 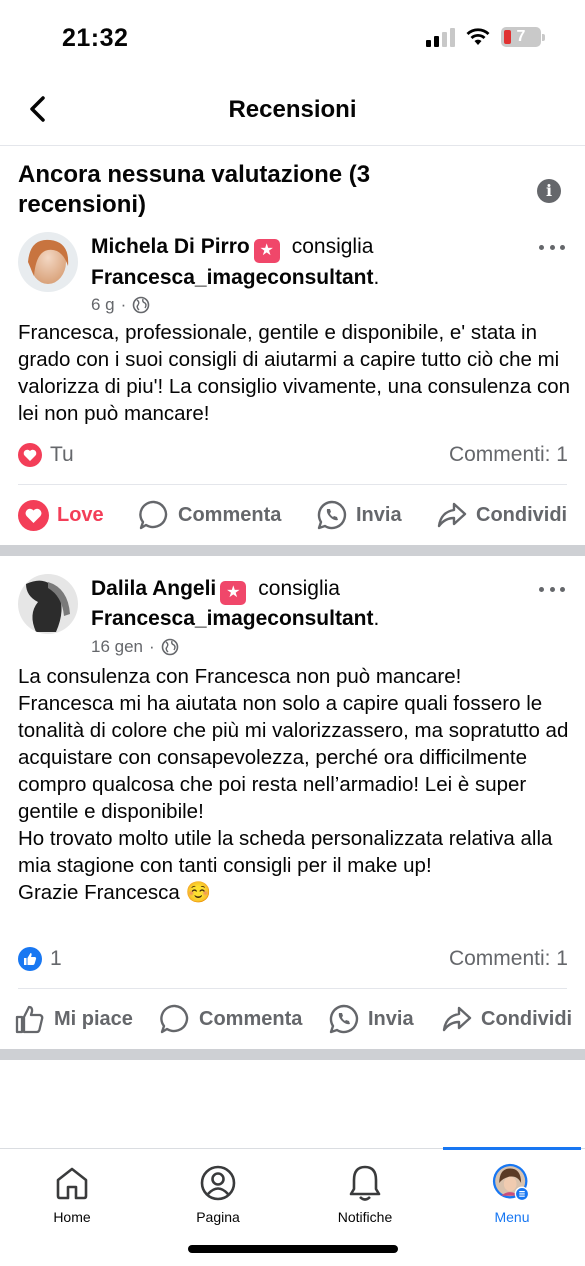 What do you see at coordinates (62, 454) in the screenshot?
I see `reaction-label: Tu` at bounding box center [62, 454].